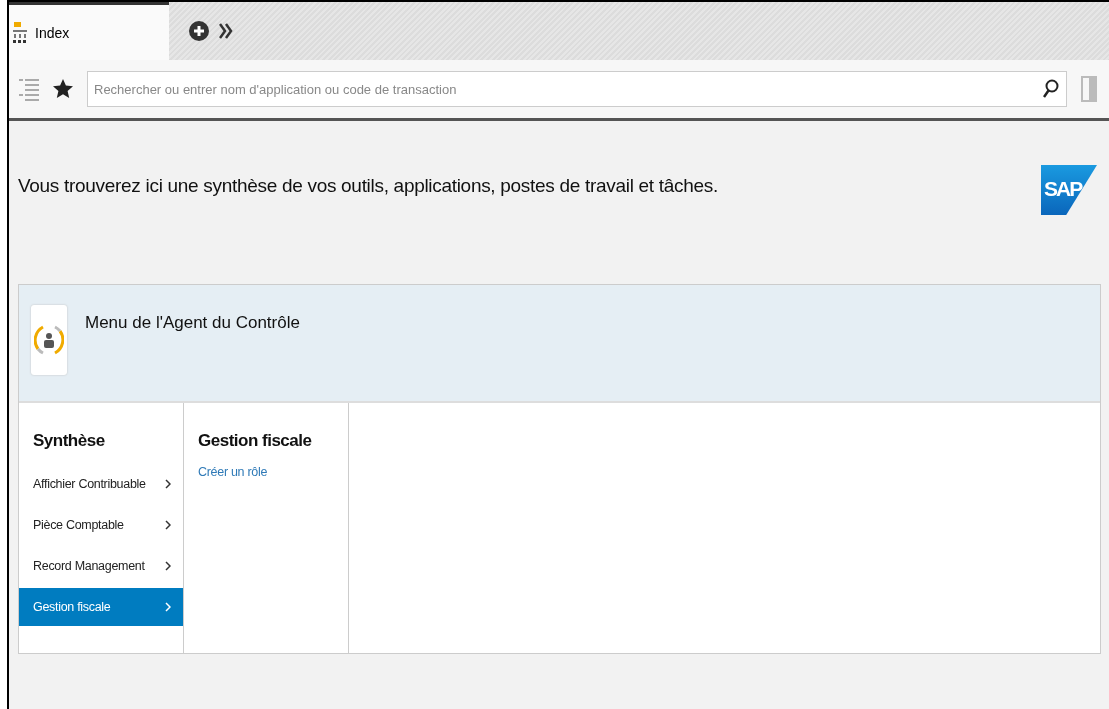  Describe the element at coordinates (101, 566) in the screenshot. I see `nav-item: Record Management` at that location.